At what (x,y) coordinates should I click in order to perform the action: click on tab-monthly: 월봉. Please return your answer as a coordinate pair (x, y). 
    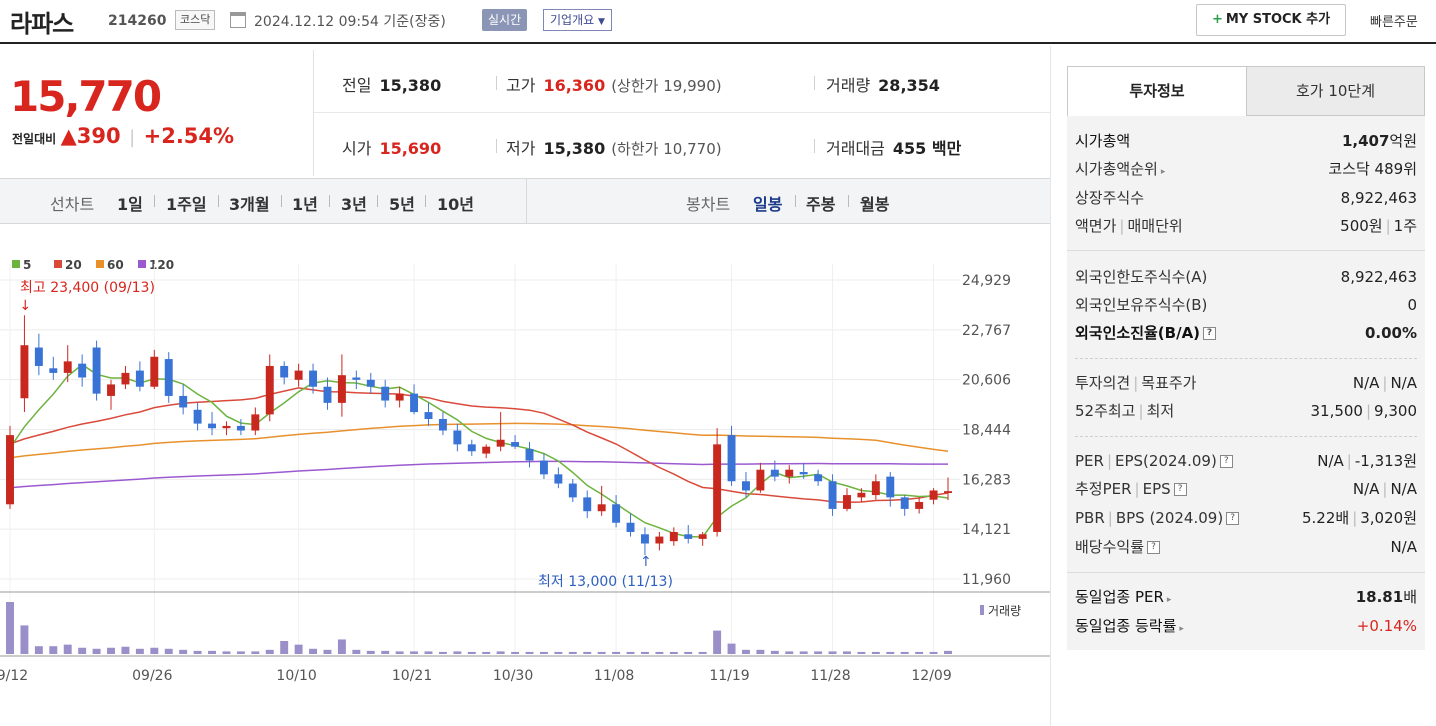
    Looking at the image, I should click on (874, 203).